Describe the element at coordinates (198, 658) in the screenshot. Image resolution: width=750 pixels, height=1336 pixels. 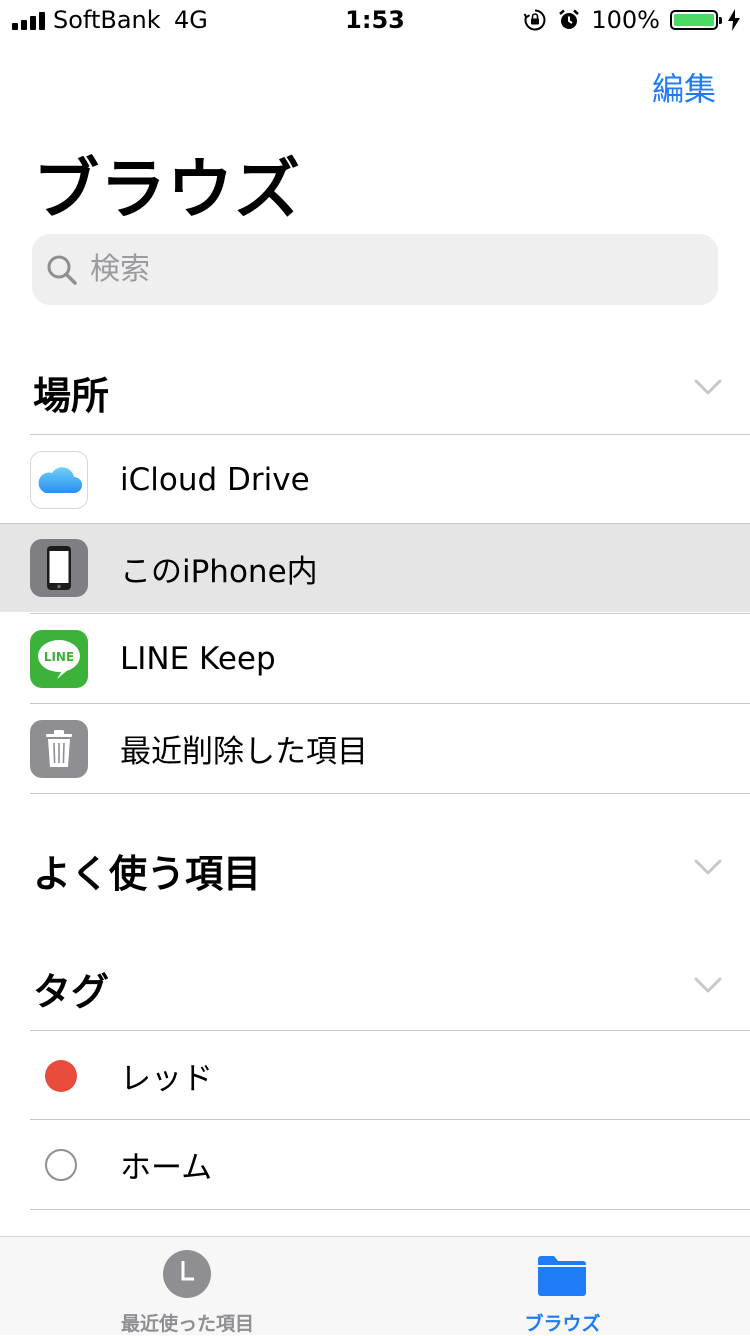
I see `location-item-label: LINE Keep` at that location.